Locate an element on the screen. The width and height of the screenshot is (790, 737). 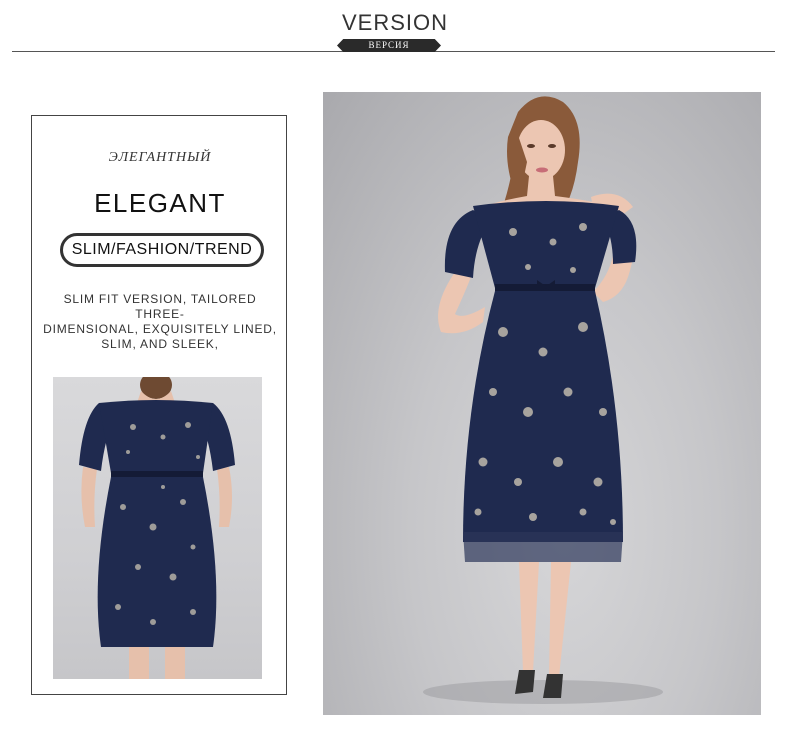
feature-pill: SLIM/FASHION/TREND is located at coordinates (162, 250).